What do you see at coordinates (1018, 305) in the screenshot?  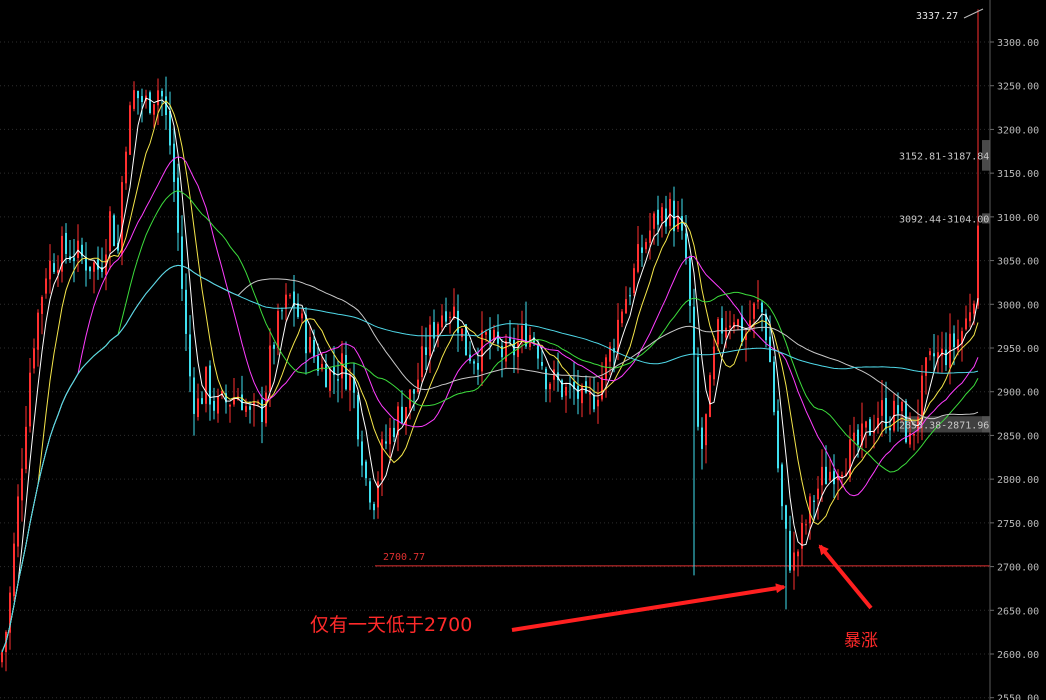 I see `y-tick-label: 3000.00` at bounding box center [1018, 305].